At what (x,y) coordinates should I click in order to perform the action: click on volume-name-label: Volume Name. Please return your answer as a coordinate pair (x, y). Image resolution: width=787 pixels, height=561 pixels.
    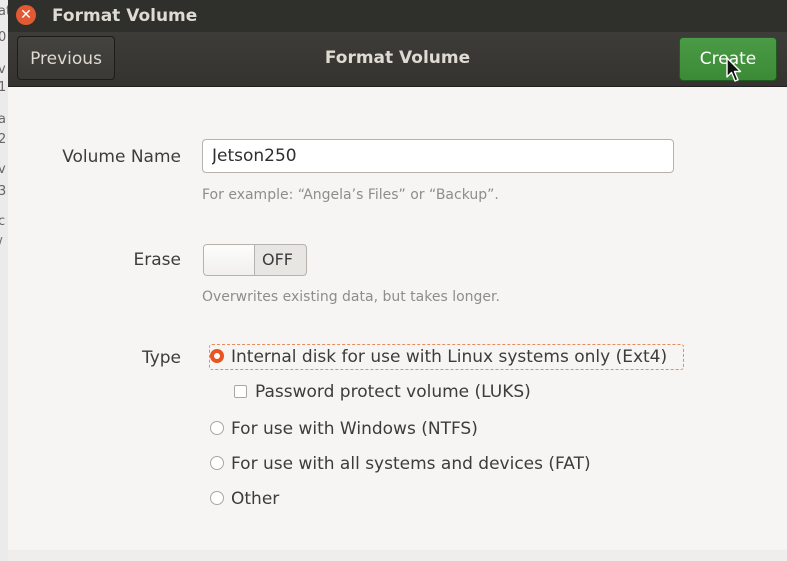
    Looking at the image, I should click on (121, 157).